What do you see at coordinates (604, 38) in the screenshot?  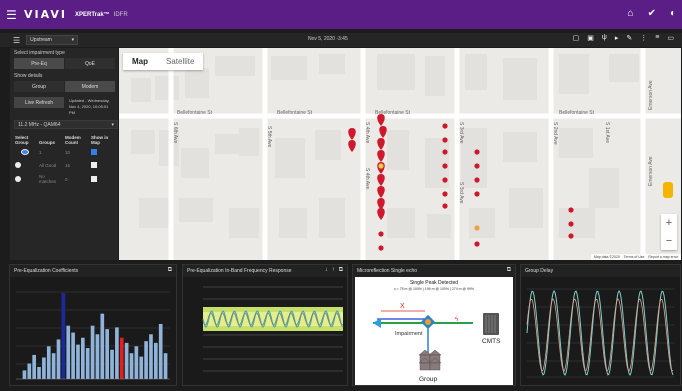 I see `antenna-icon: ψ` at bounding box center [604, 38].